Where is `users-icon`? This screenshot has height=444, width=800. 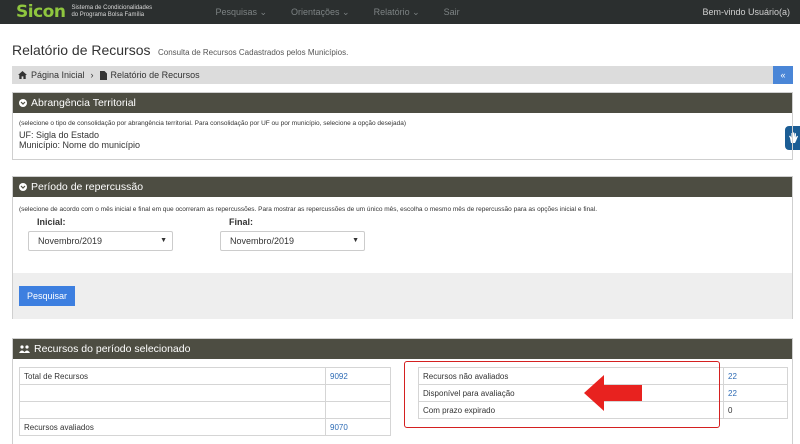
users-icon is located at coordinates (24, 349).